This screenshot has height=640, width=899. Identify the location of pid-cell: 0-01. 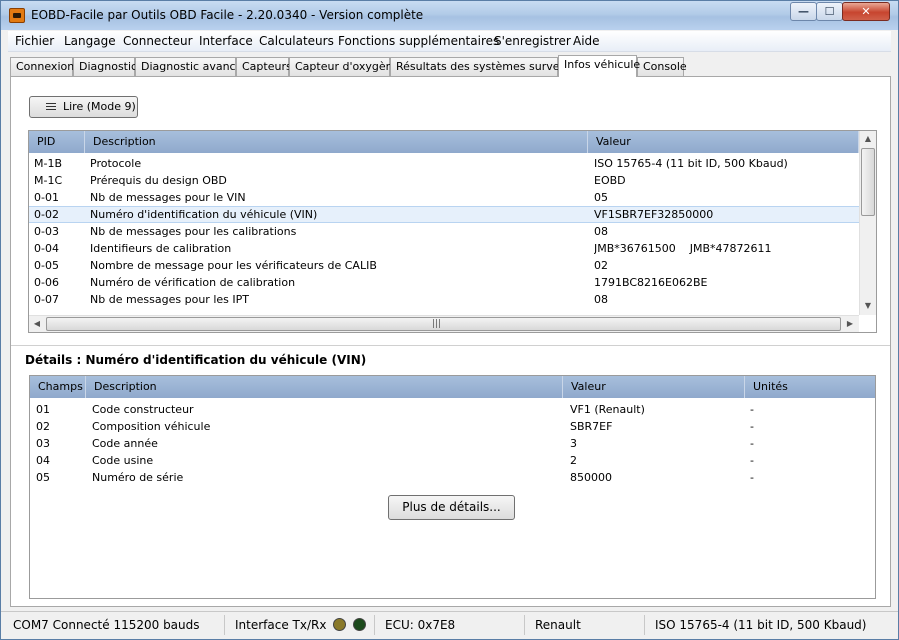
(46, 197).